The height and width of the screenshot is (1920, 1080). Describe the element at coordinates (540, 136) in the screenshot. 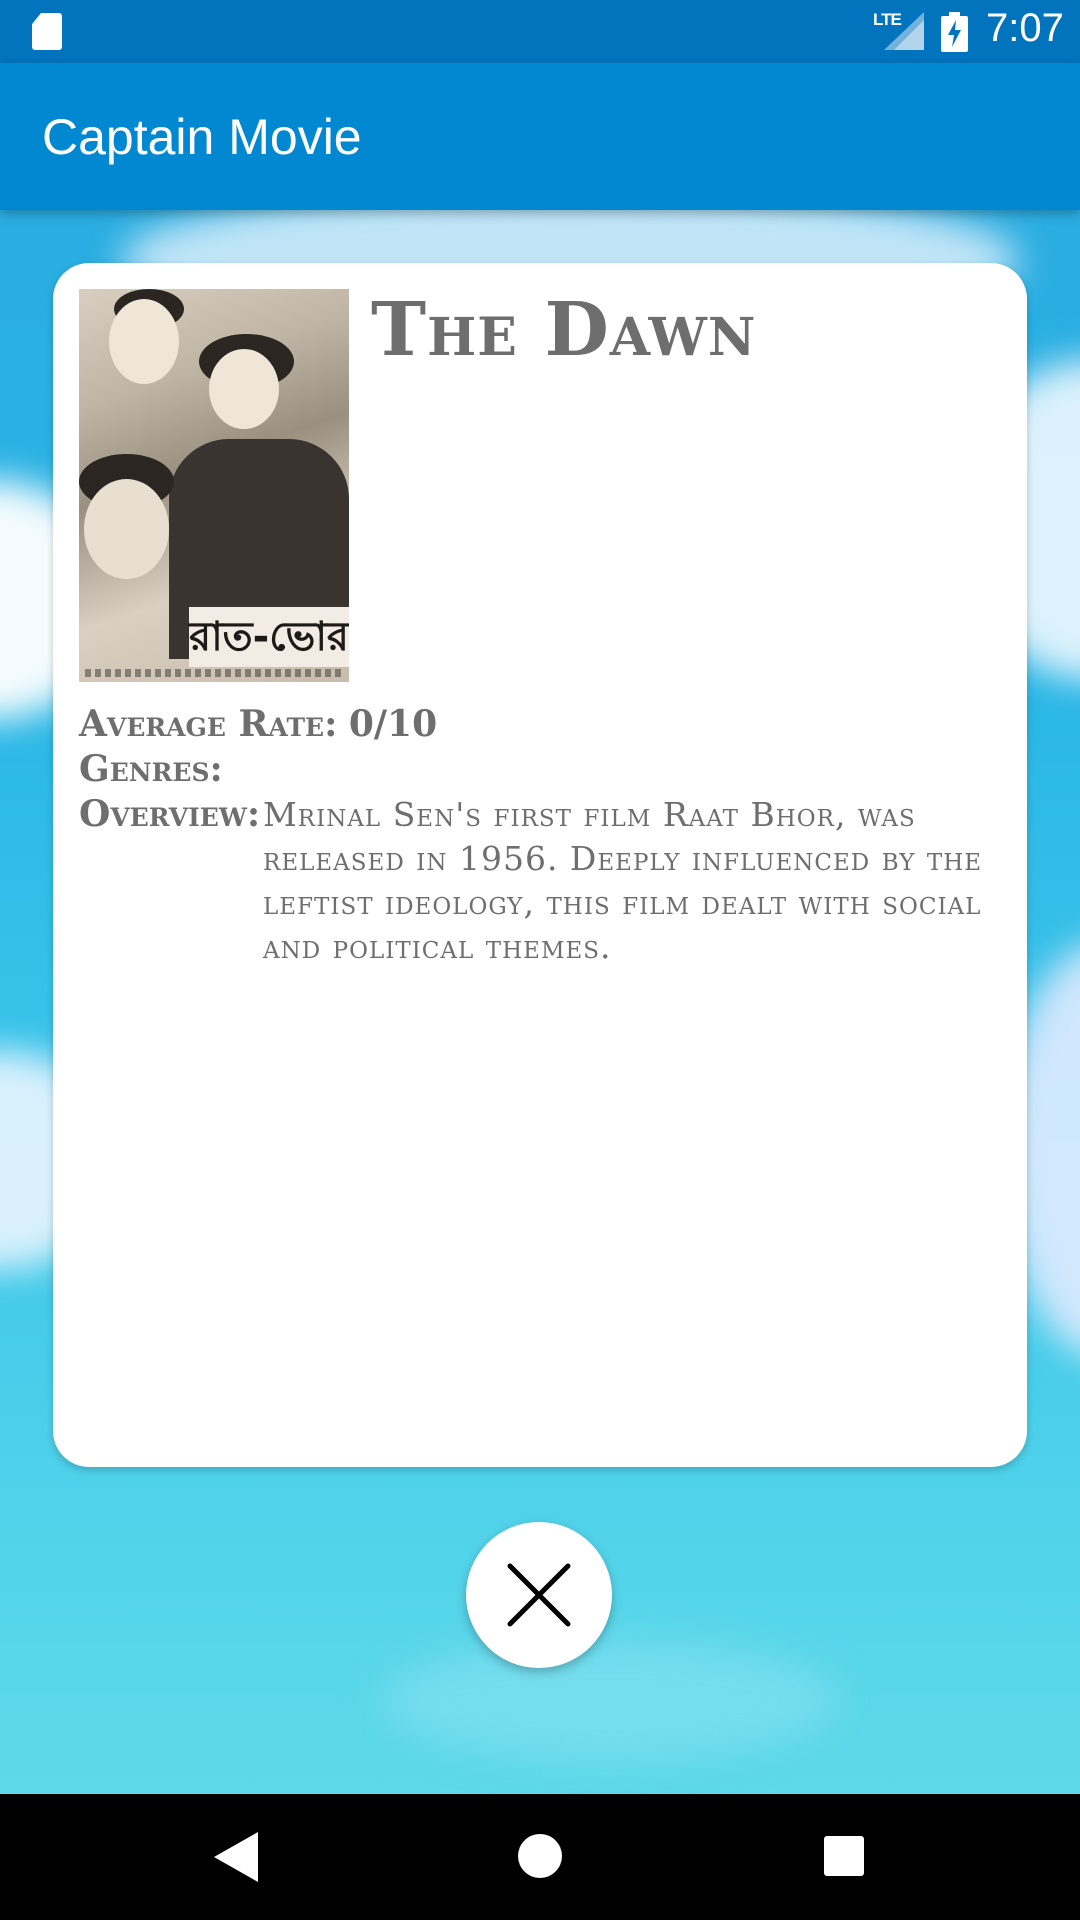

I see `app-bar: Captain Movie` at that location.